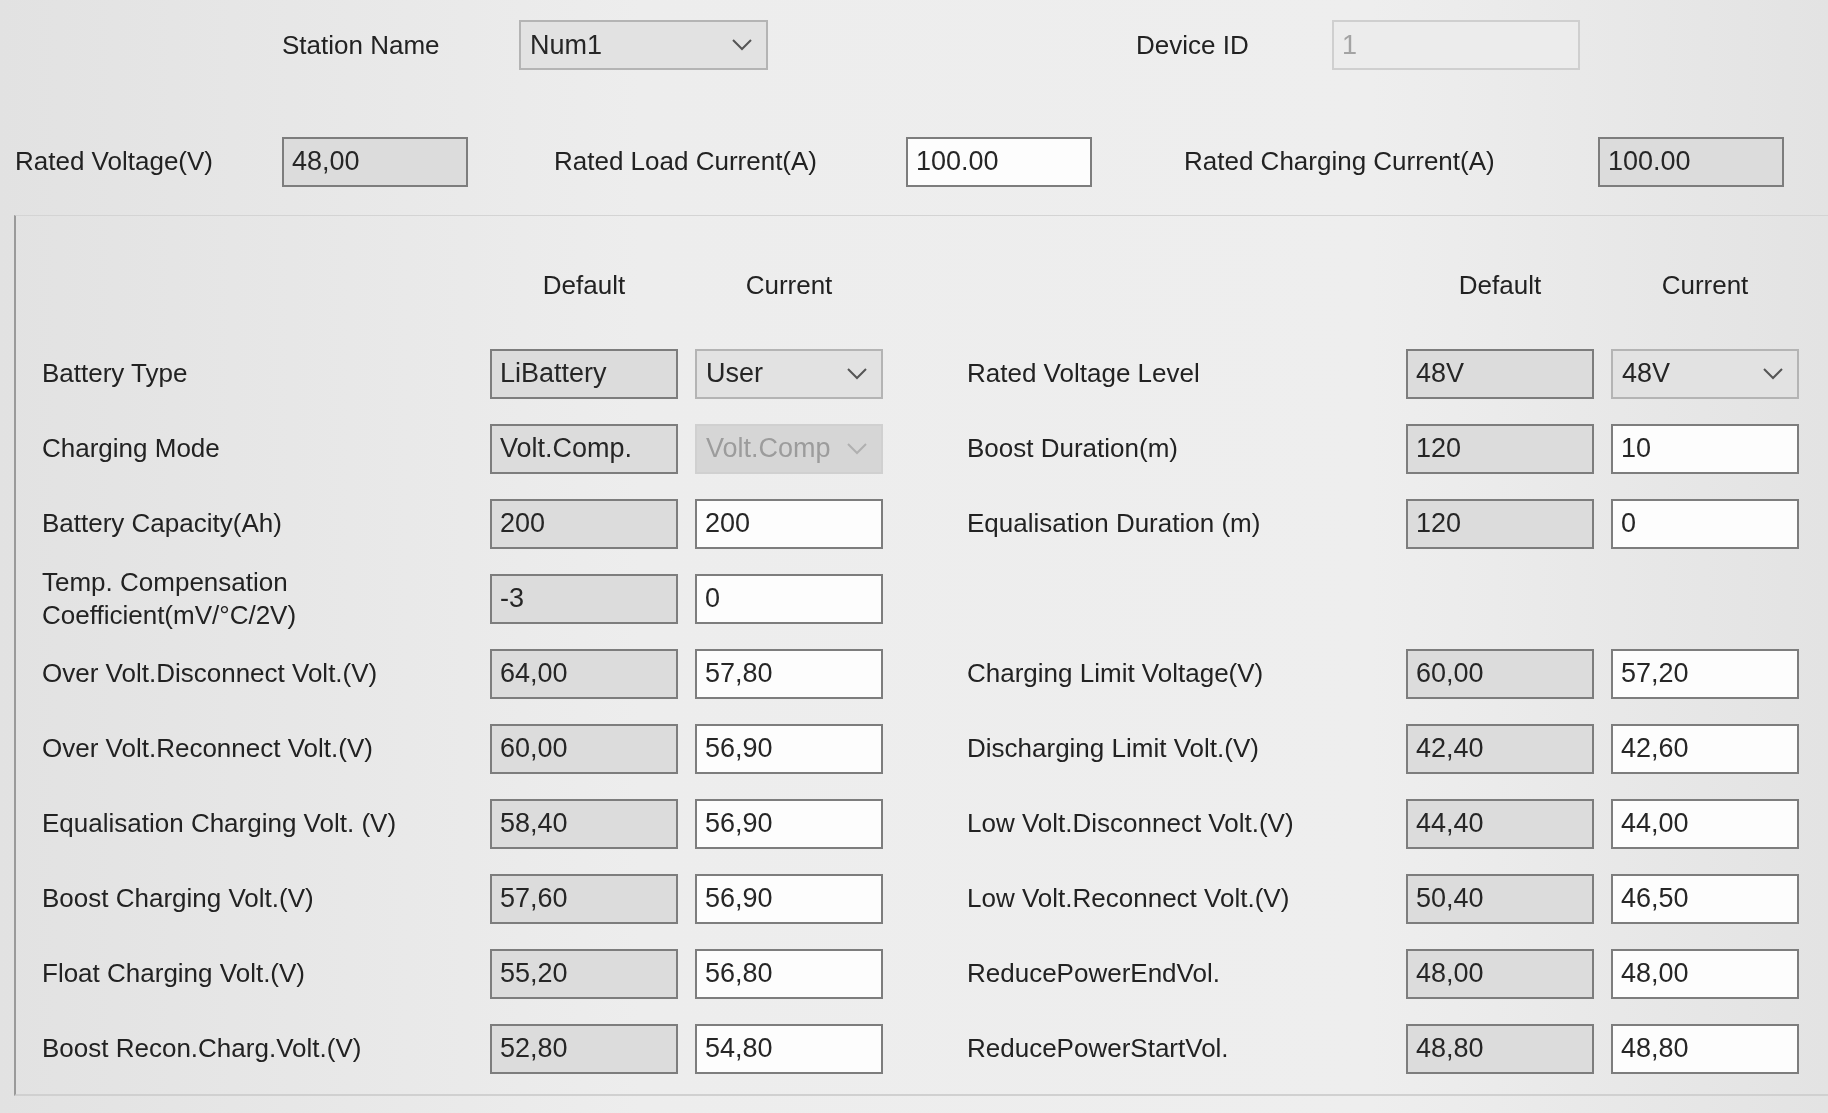  What do you see at coordinates (1500, 373) in the screenshot?
I see `text-field: 48V` at bounding box center [1500, 373].